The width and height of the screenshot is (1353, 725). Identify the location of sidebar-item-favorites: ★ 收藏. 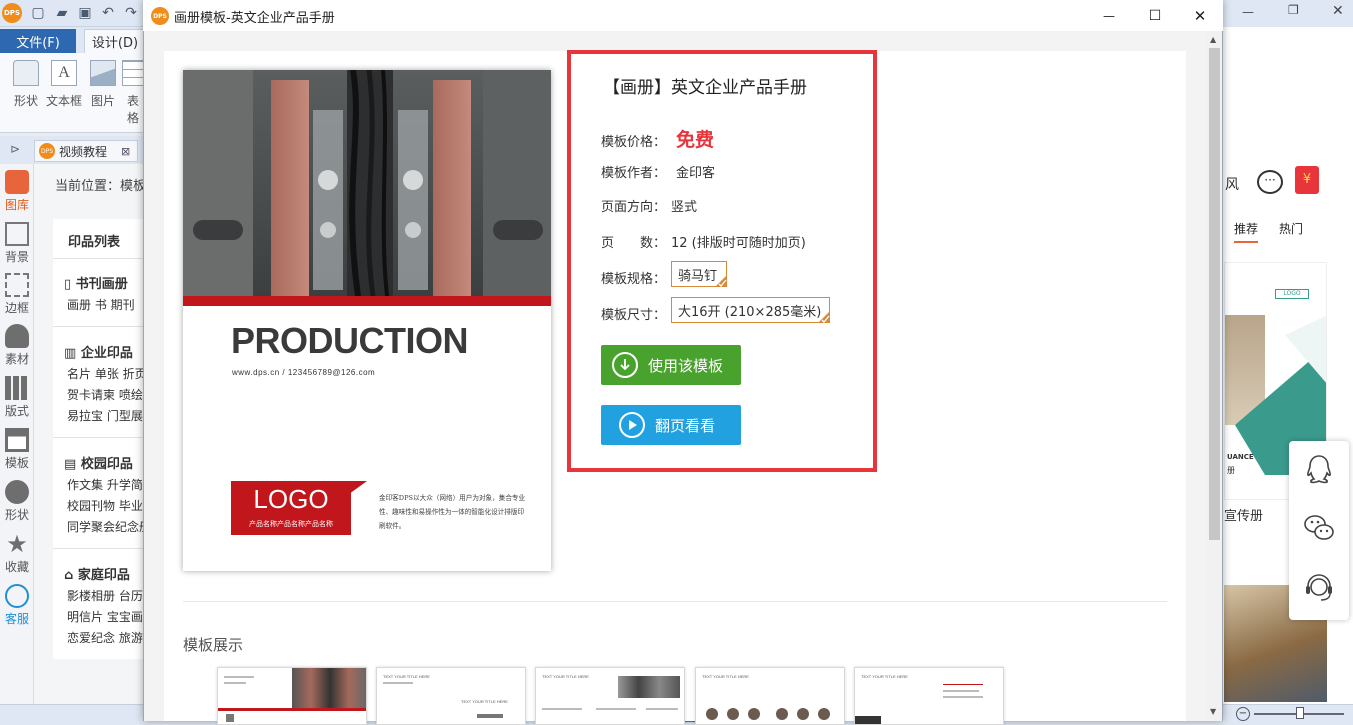
(17, 553).